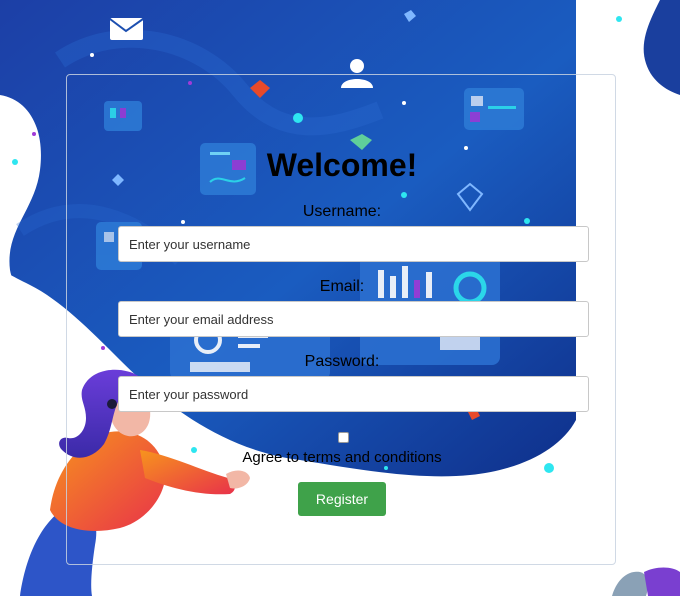 The height and width of the screenshot is (596, 680). I want to click on email-input, so click(353, 319).